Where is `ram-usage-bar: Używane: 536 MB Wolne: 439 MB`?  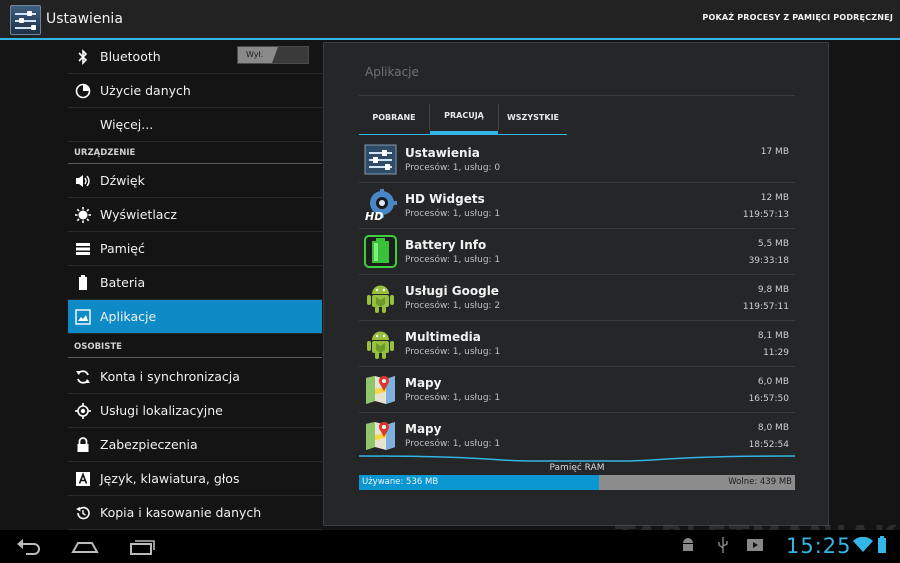
ram-usage-bar: Używane: 536 MB Wolne: 439 MB is located at coordinates (577, 482).